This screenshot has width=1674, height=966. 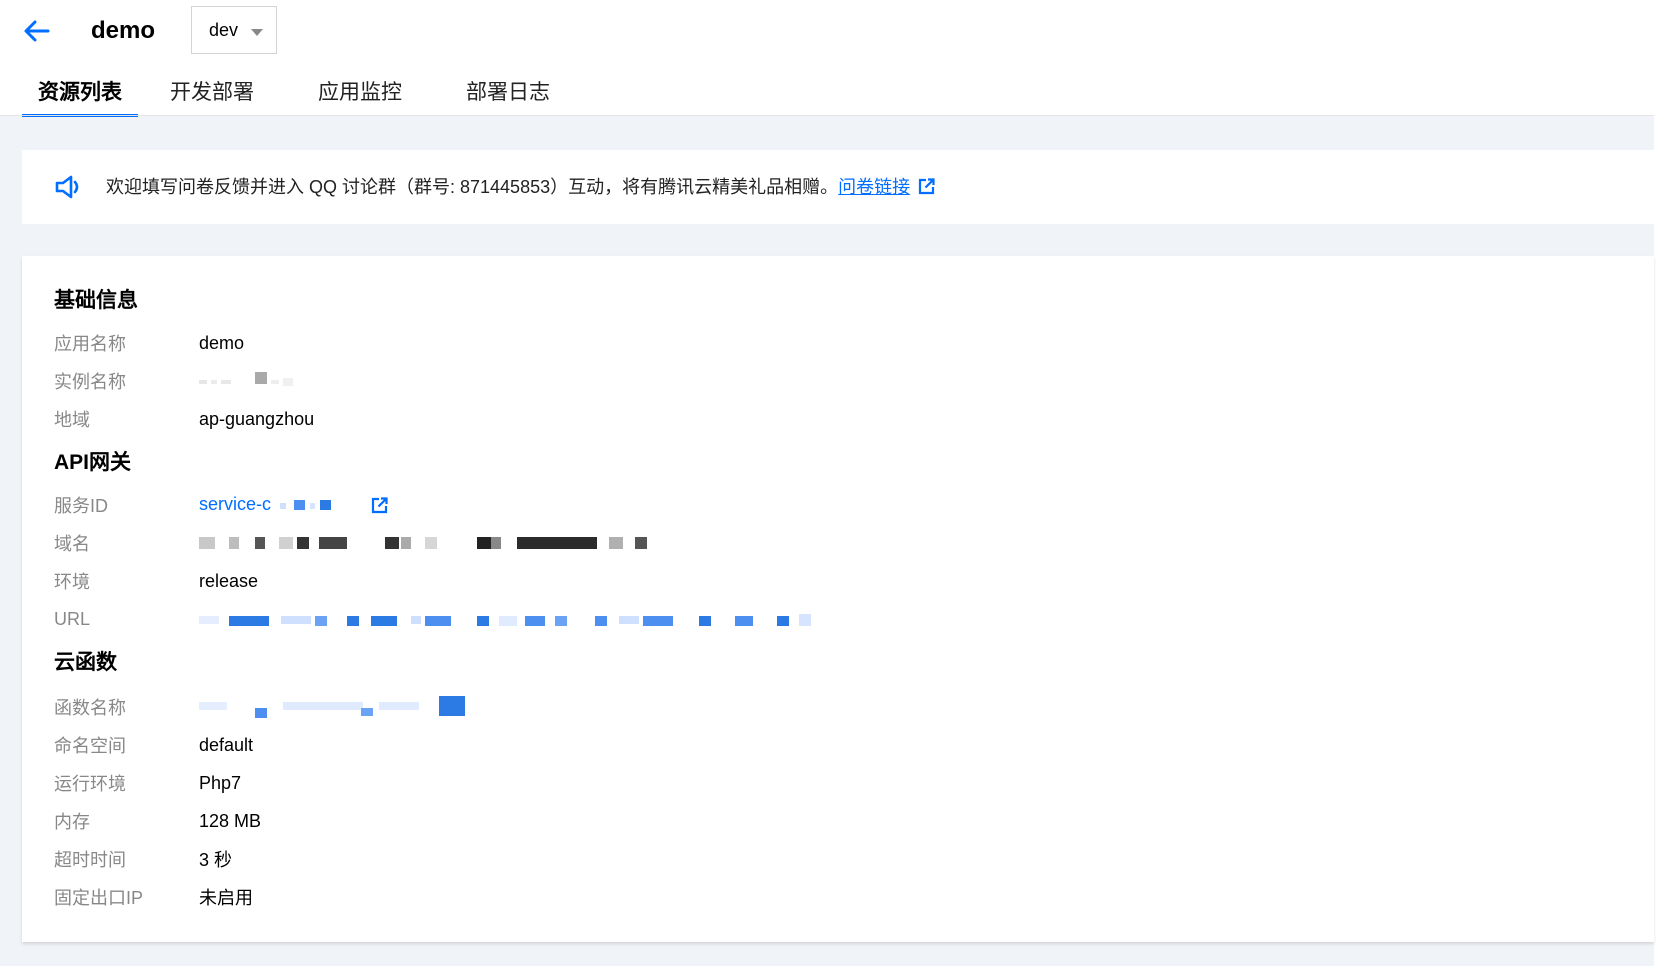 What do you see at coordinates (153, 897) in the screenshot?
I see `info-row-fixed-egress-ip: 固定出口IP 未启用` at bounding box center [153, 897].